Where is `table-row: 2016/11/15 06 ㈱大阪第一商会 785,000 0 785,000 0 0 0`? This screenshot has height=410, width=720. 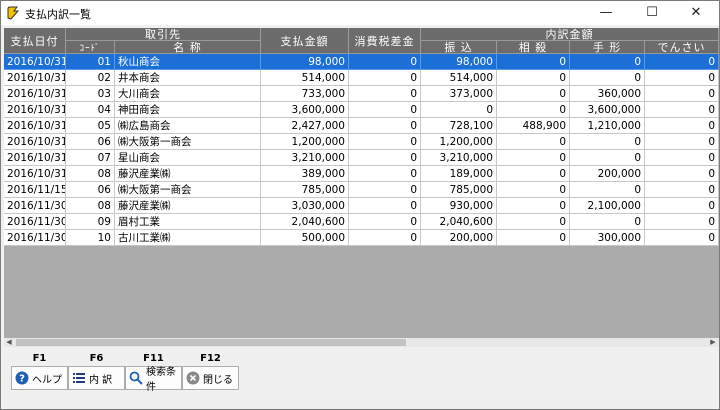 table-row: 2016/11/15 06 ㈱大阪第一商会 785,000 0 785,000 0 0 0 is located at coordinates (361, 190).